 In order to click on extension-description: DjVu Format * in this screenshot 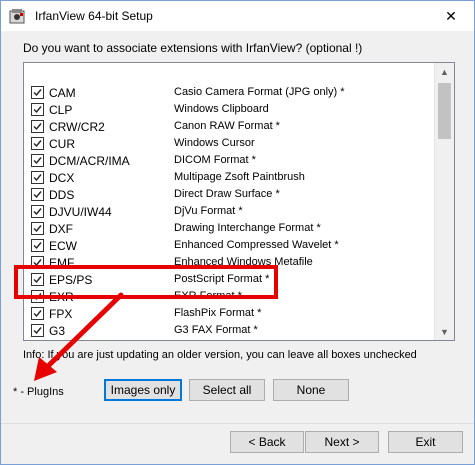, I will do `click(208, 211)`.